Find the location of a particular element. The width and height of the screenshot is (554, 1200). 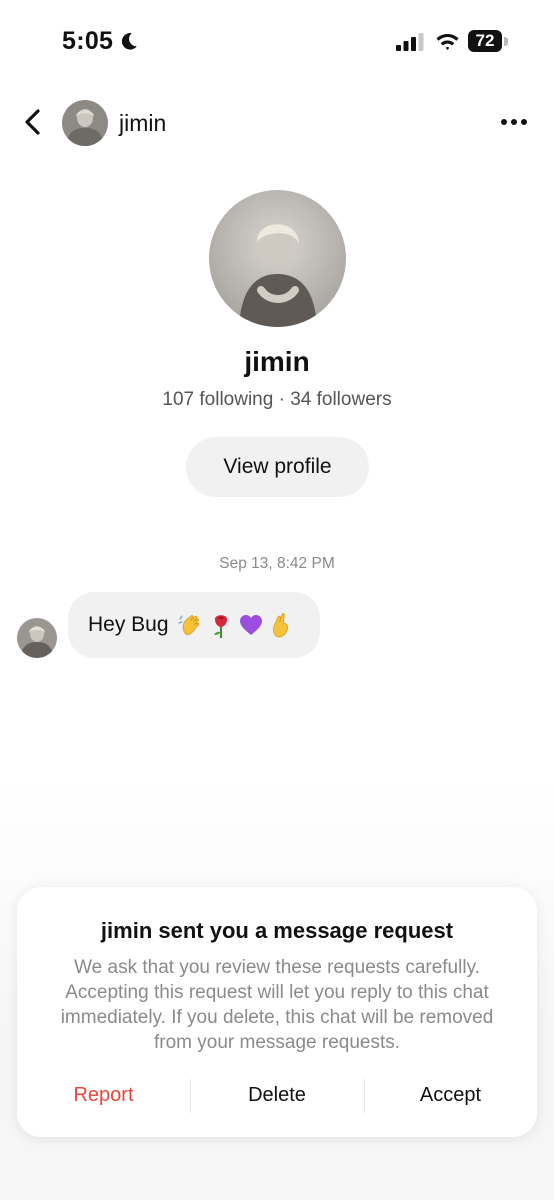

view-profile-button: View profile is located at coordinates (277, 467).